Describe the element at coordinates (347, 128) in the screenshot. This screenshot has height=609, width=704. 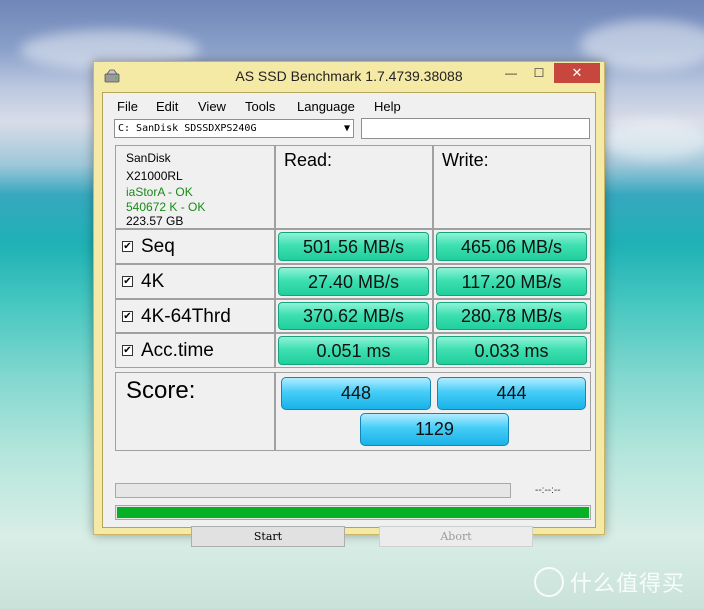
I see `chevron-down-icon: ▼` at that location.